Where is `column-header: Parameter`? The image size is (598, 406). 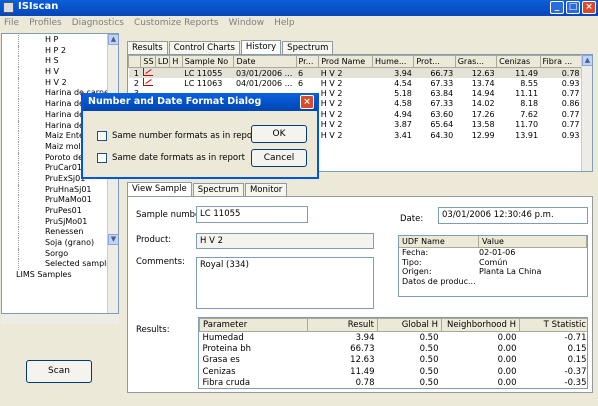
column-header: Parameter is located at coordinates (253, 325).